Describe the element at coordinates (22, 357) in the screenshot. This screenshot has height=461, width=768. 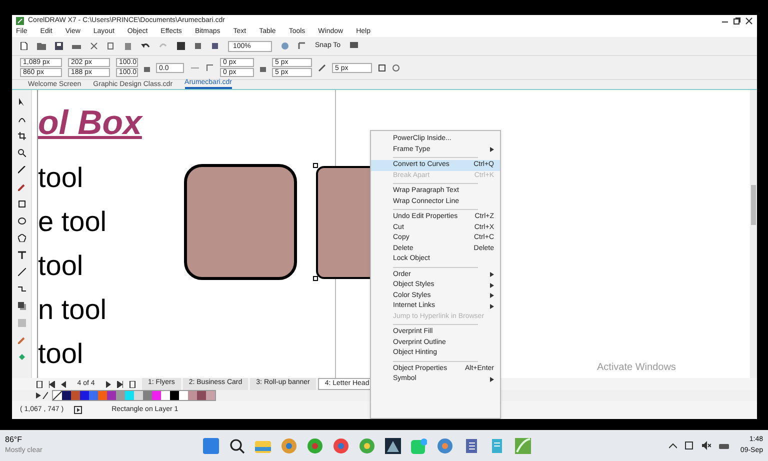
I see `fill-icon` at that location.